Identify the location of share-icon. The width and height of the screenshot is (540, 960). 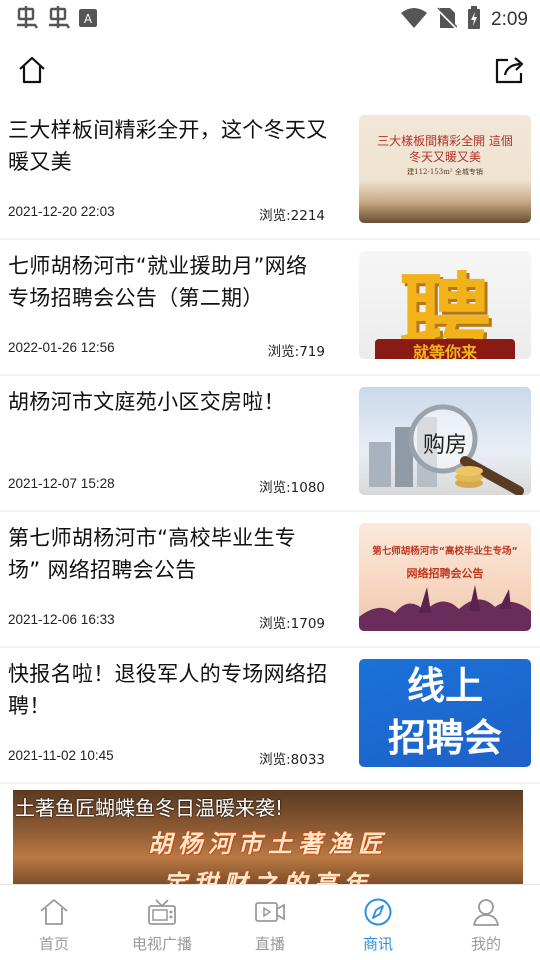
(509, 70).